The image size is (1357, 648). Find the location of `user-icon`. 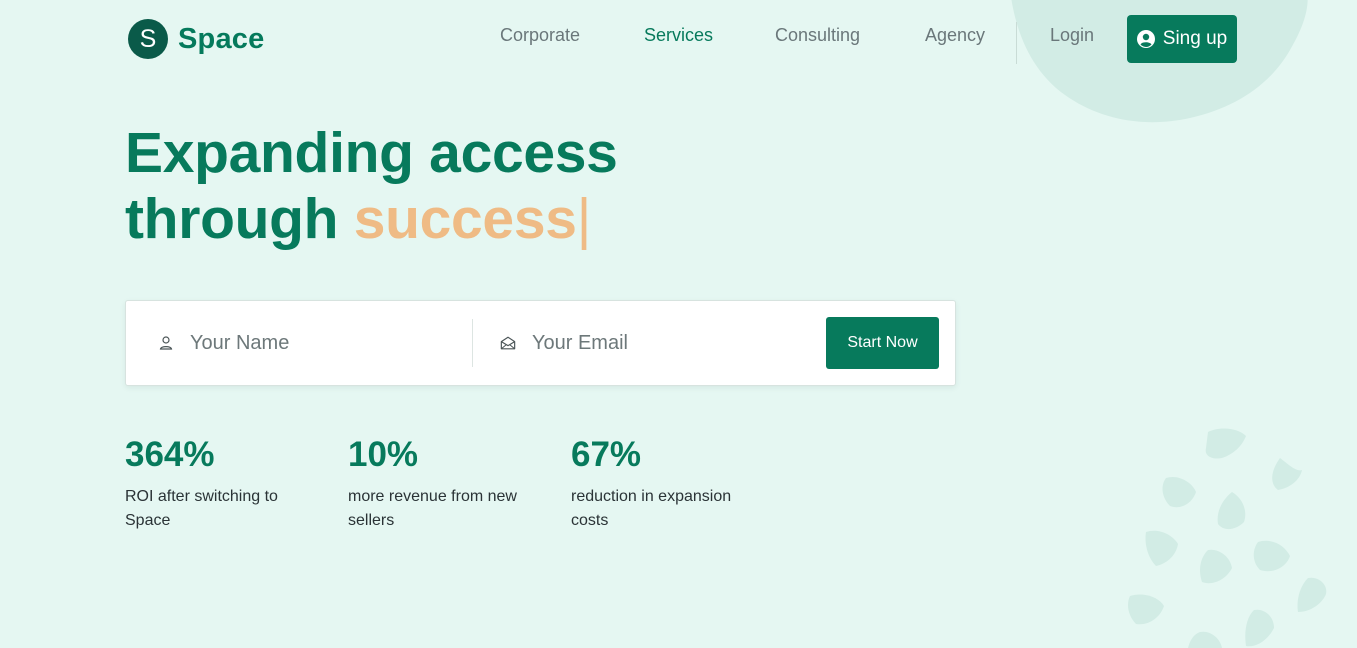

user-icon is located at coordinates (166, 343).